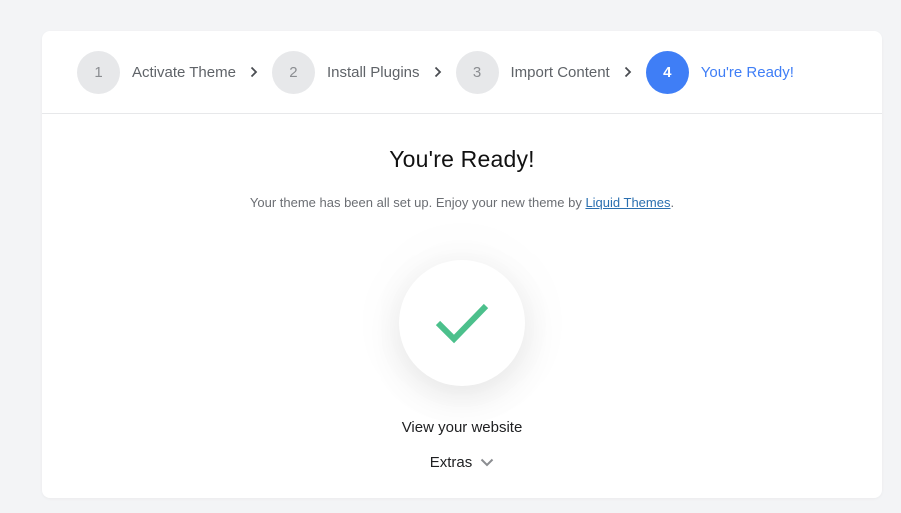  Describe the element at coordinates (462, 427) in the screenshot. I see `view-website-link: View your website` at that location.